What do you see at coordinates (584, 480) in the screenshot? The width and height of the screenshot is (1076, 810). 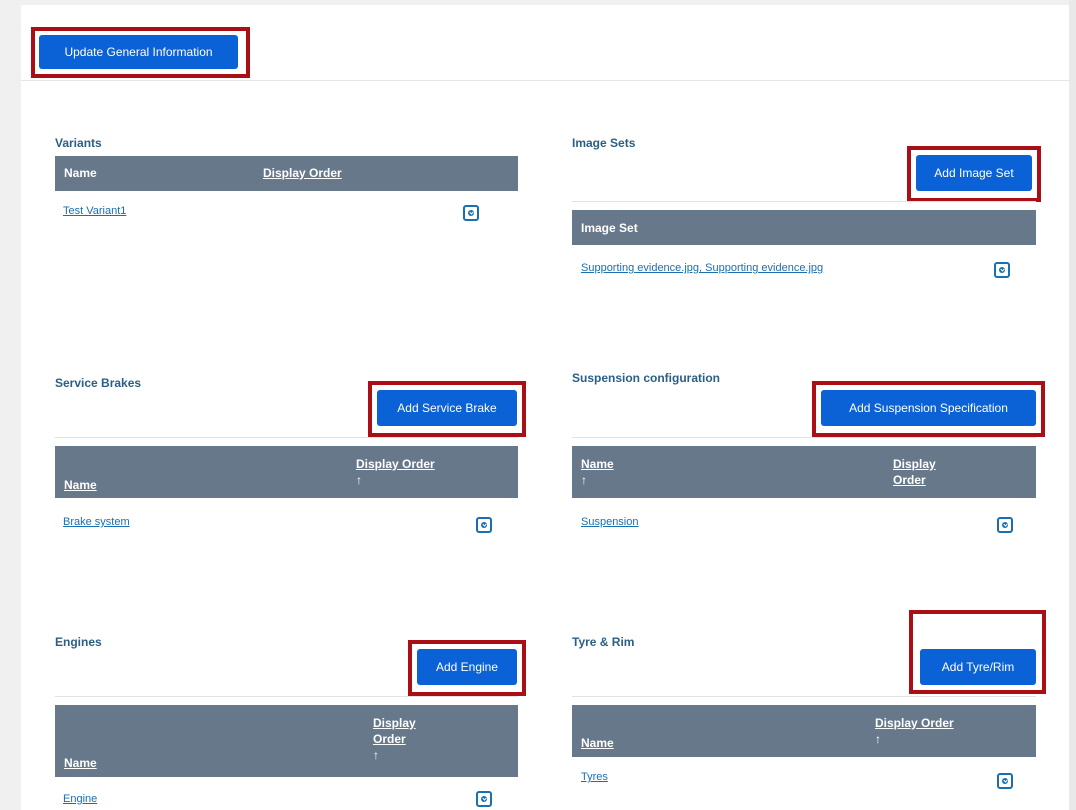 I see `suspension-sort-arrow-icon: ↑` at bounding box center [584, 480].